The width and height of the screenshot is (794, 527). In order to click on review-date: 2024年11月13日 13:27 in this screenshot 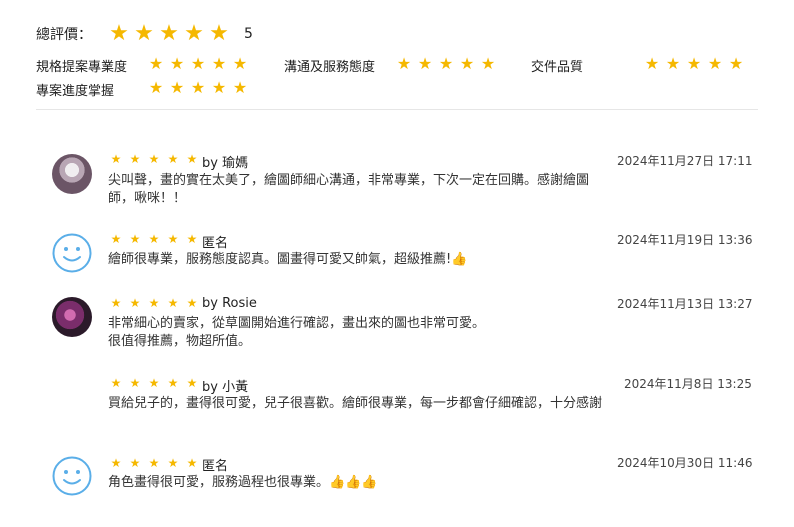, I will do `click(685, 304)`.